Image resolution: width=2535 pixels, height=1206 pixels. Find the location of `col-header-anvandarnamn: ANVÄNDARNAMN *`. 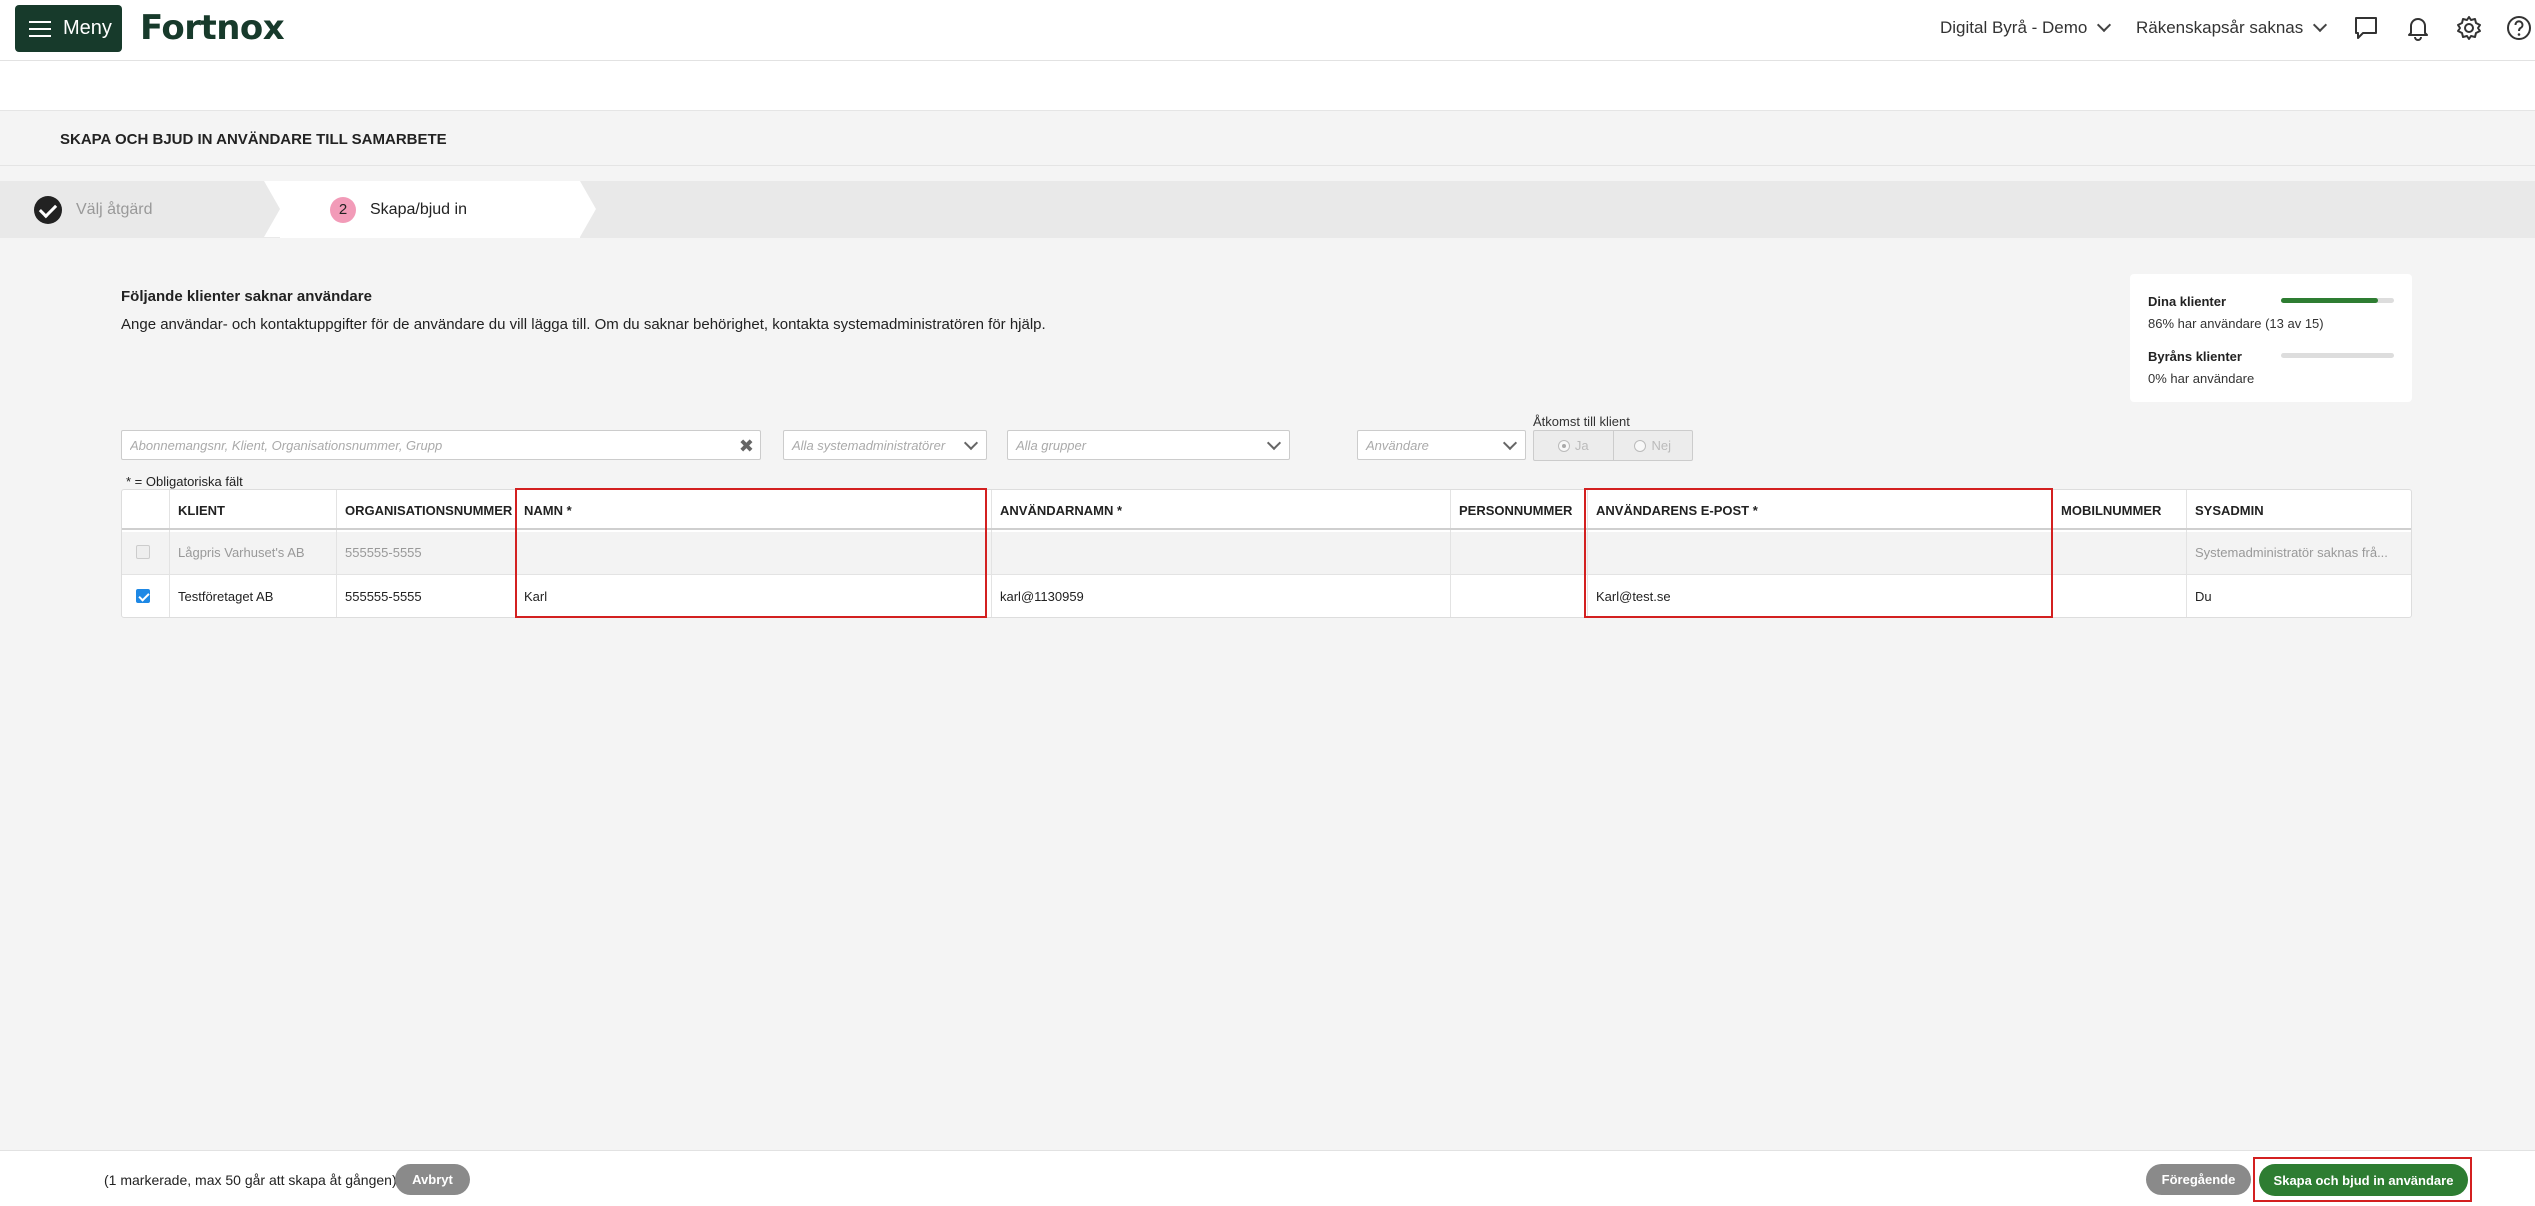

col-header-anvandarnamn: ANVÄNDARNAMN * is located at coordinates (1221, 510).